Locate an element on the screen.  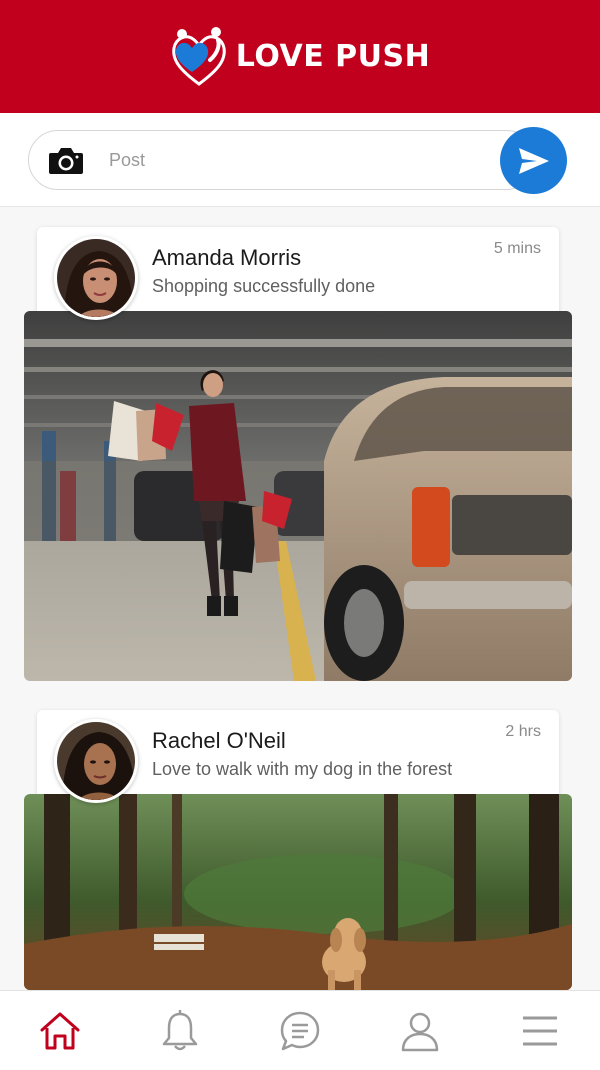
post-author: Rachel O'Neil is located at coordinates (219, 741).